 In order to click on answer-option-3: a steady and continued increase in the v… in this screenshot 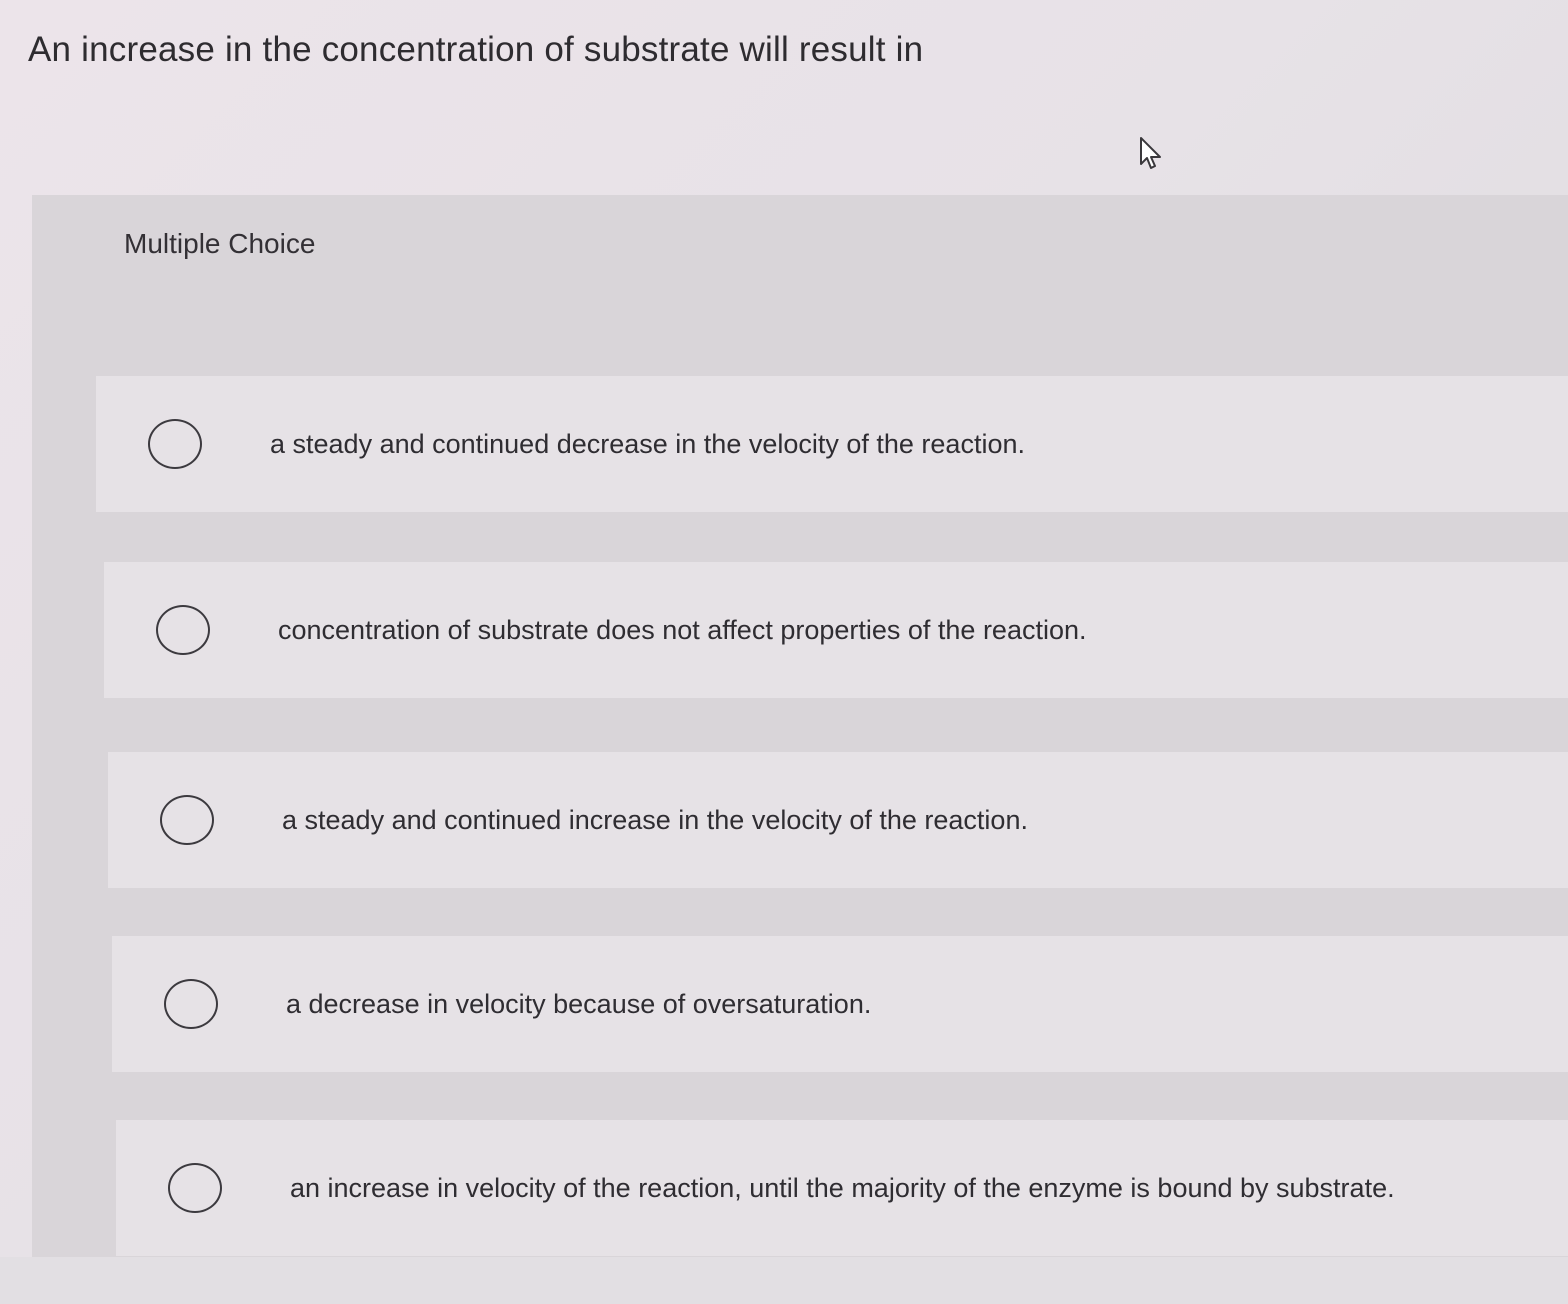, I will do `click(838, 820)`.